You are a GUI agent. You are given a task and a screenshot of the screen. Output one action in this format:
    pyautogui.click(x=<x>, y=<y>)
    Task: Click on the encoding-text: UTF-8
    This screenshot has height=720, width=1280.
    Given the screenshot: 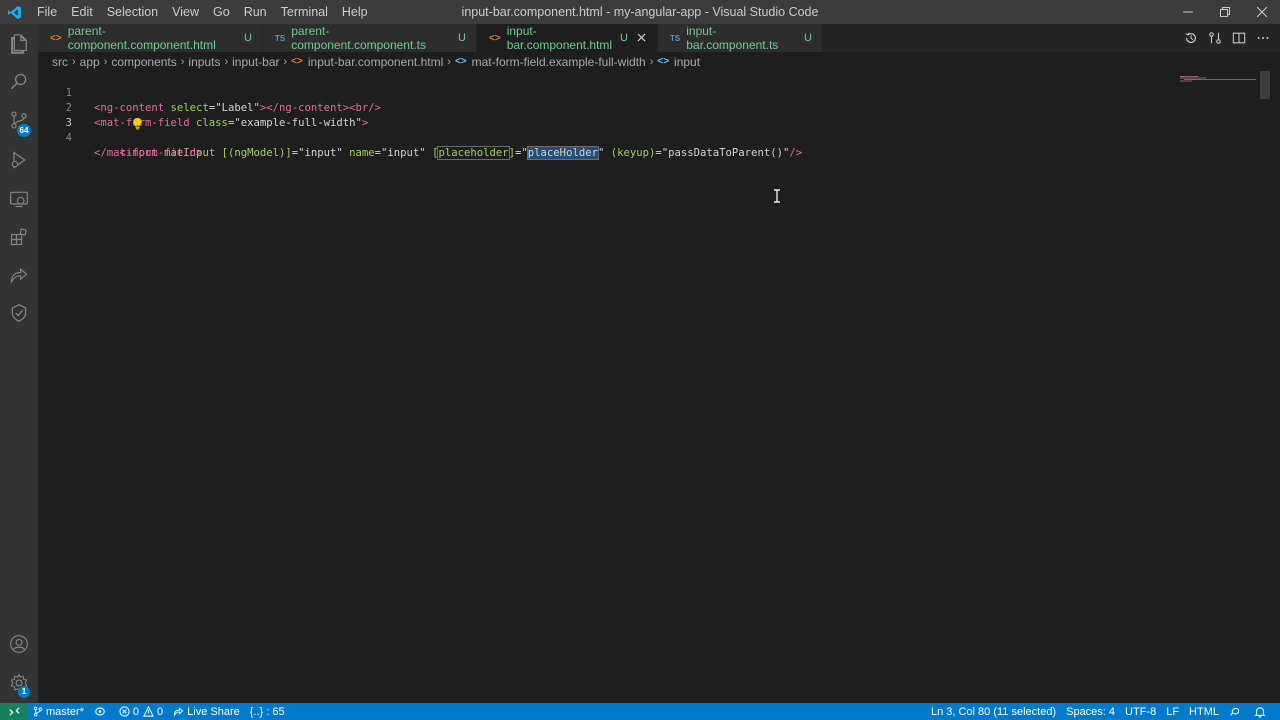 What is the action you would take?
    pyautogui.click(x=1141, y=711)
    